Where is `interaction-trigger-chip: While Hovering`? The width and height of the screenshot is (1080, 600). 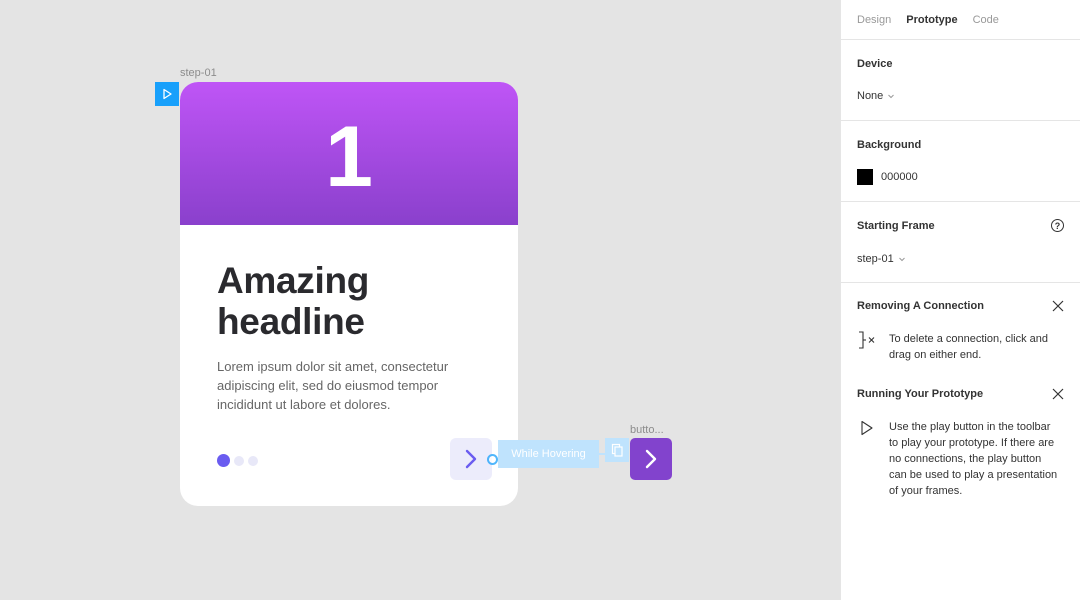 interaction-trigger-chip: While Hovering is located at coordinates (548, 454).